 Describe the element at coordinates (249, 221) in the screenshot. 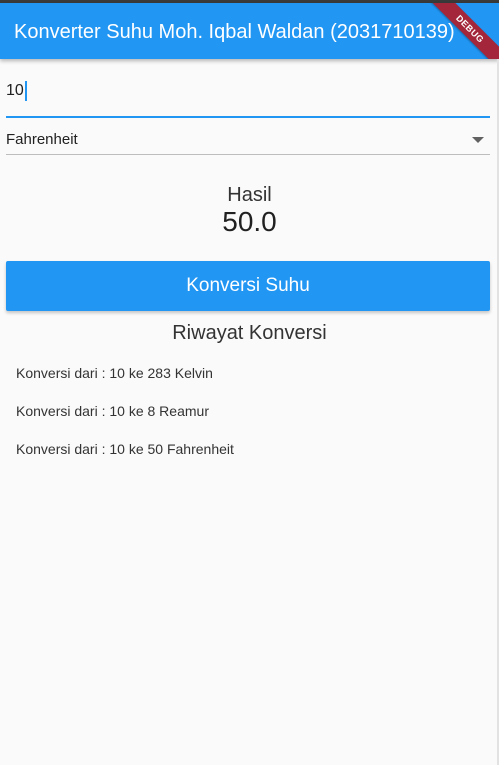

I see `result-value: 50.0` at that location.